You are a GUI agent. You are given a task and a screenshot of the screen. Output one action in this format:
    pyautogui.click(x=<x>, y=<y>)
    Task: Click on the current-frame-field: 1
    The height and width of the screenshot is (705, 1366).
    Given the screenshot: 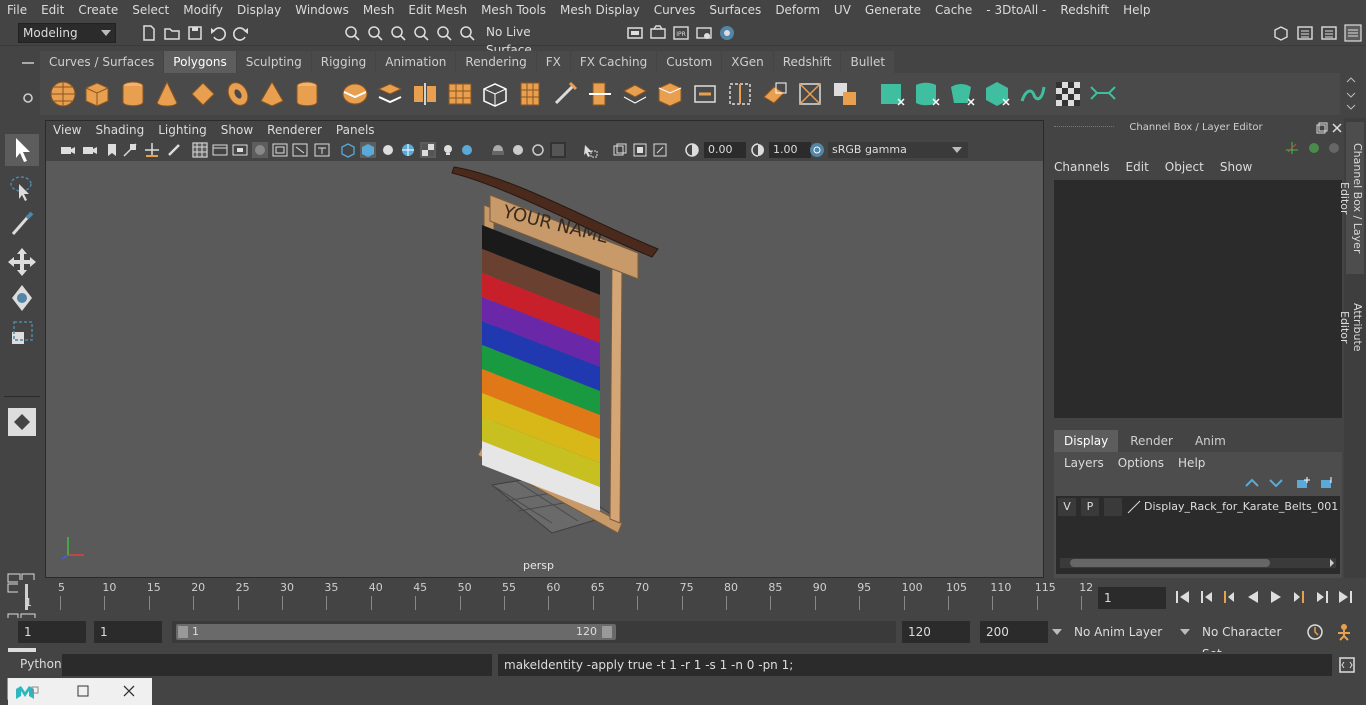 What is the action you would take?
    pyautogui.click(x=1132, y=598)
    